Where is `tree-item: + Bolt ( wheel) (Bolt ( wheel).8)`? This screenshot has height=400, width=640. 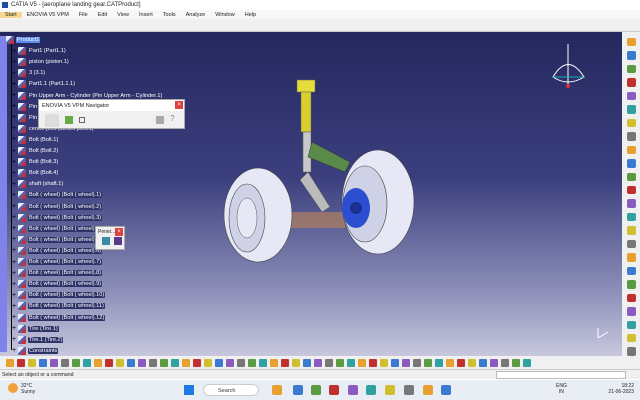
tree-item: + Bolt ( wheel) (Bolt ( wheel).8) is located at coordinates (57, 273).